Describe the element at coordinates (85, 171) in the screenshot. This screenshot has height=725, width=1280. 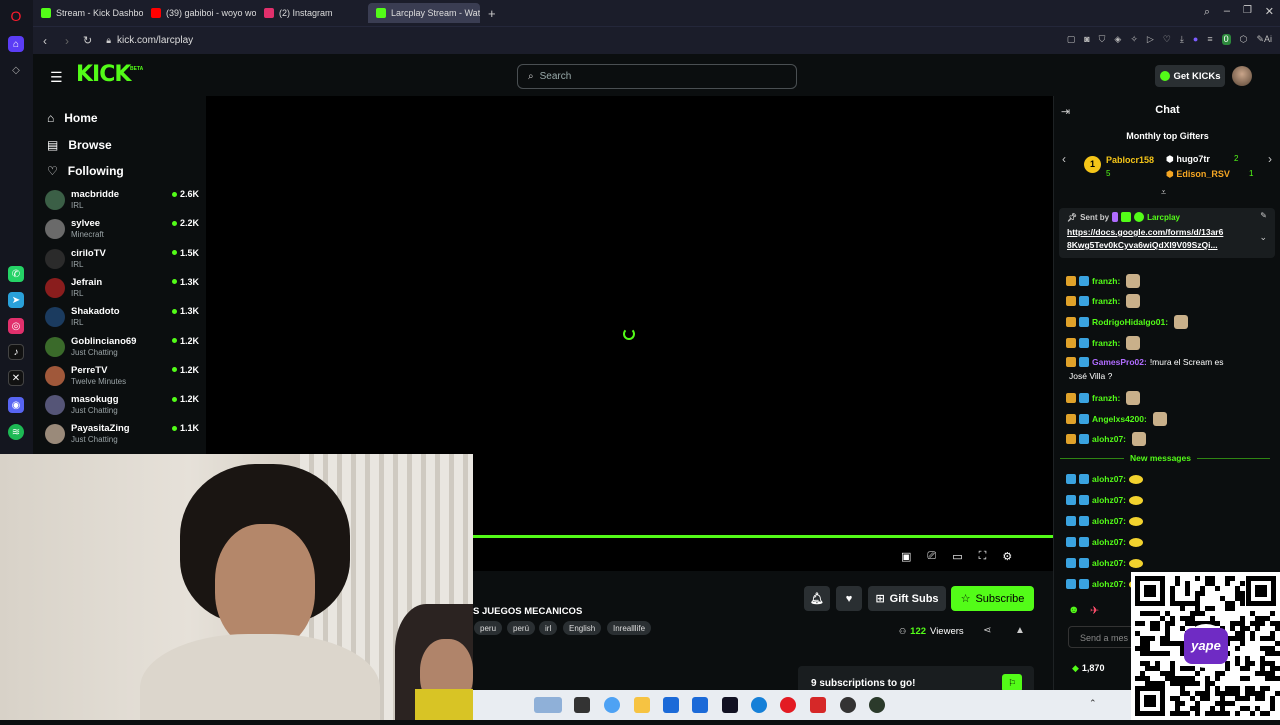
I see `nav-following: ♡ Following` at that location.